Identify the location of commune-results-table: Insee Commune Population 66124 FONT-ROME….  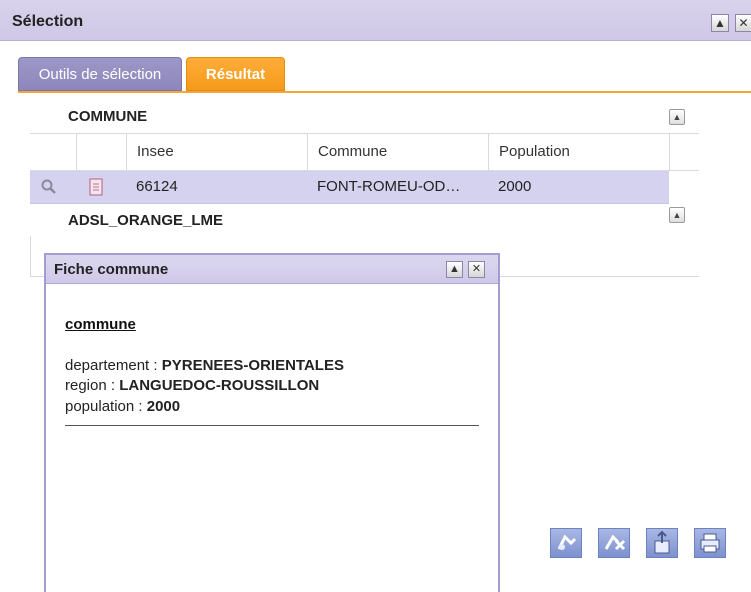
(364, 168).